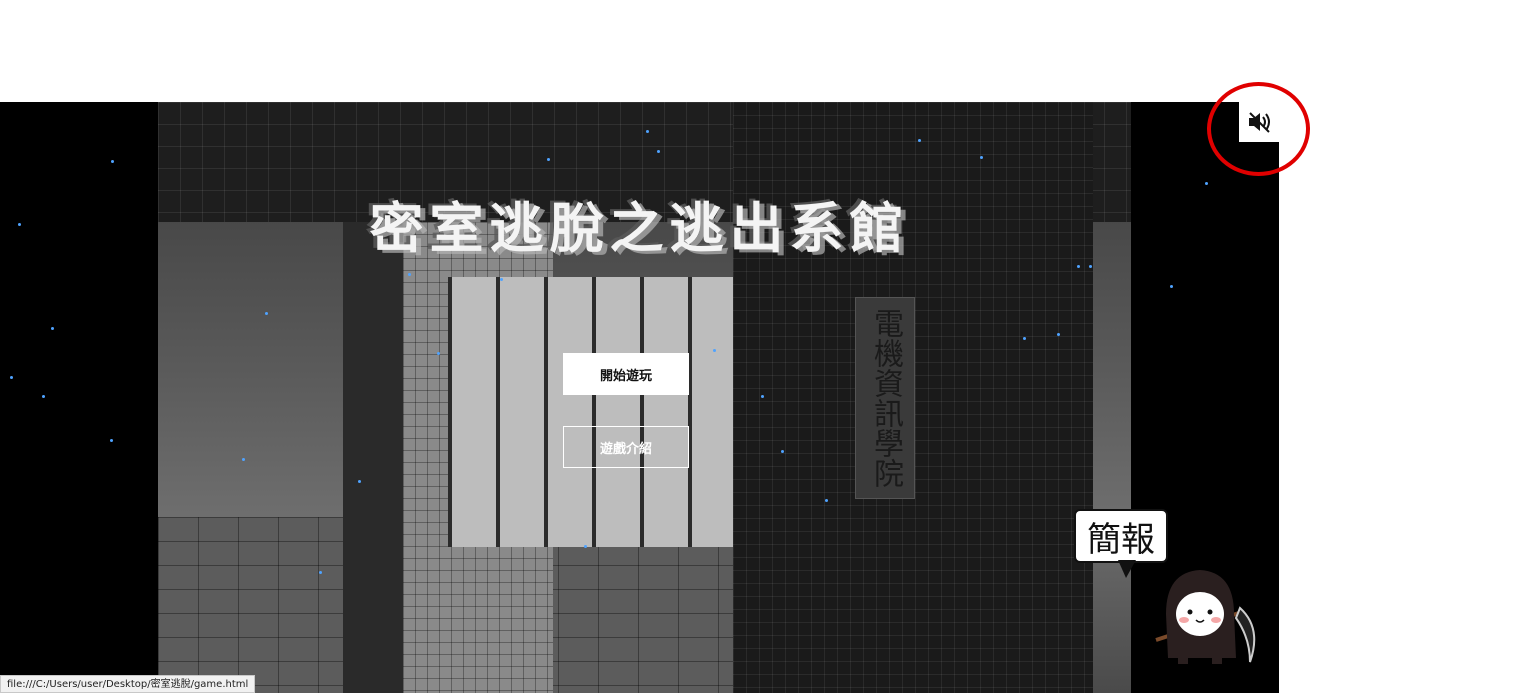 Image resolution: width=1525 pixels, height=694 pixels. Describe the element at coordinates (1121, 536) in the screenshot. I see `presentation-bubble-button: 簡報` at that location.